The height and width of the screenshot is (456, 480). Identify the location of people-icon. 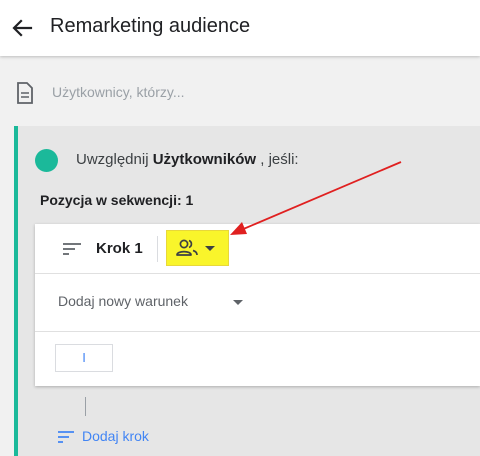
(187, 247).